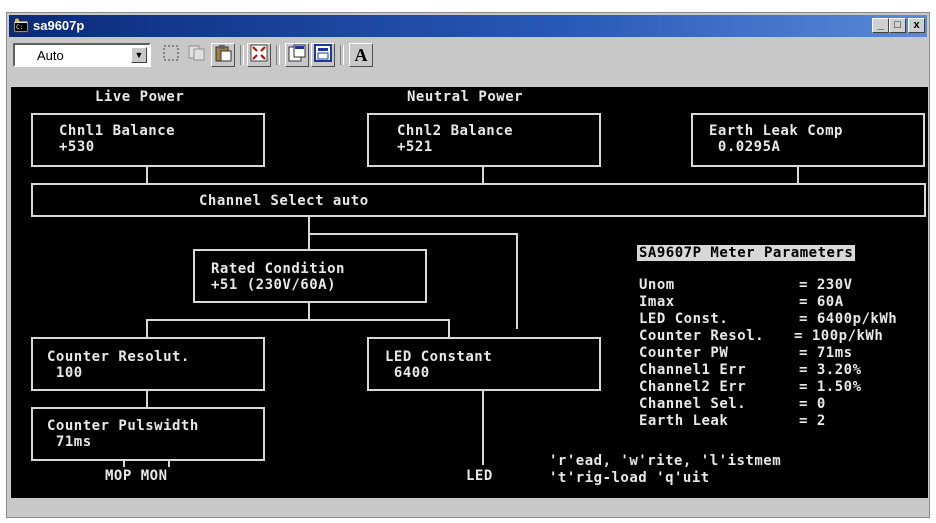 This screenshot has height=523, width=936. I want to click on param-name: LED Const., so click(684, 319).